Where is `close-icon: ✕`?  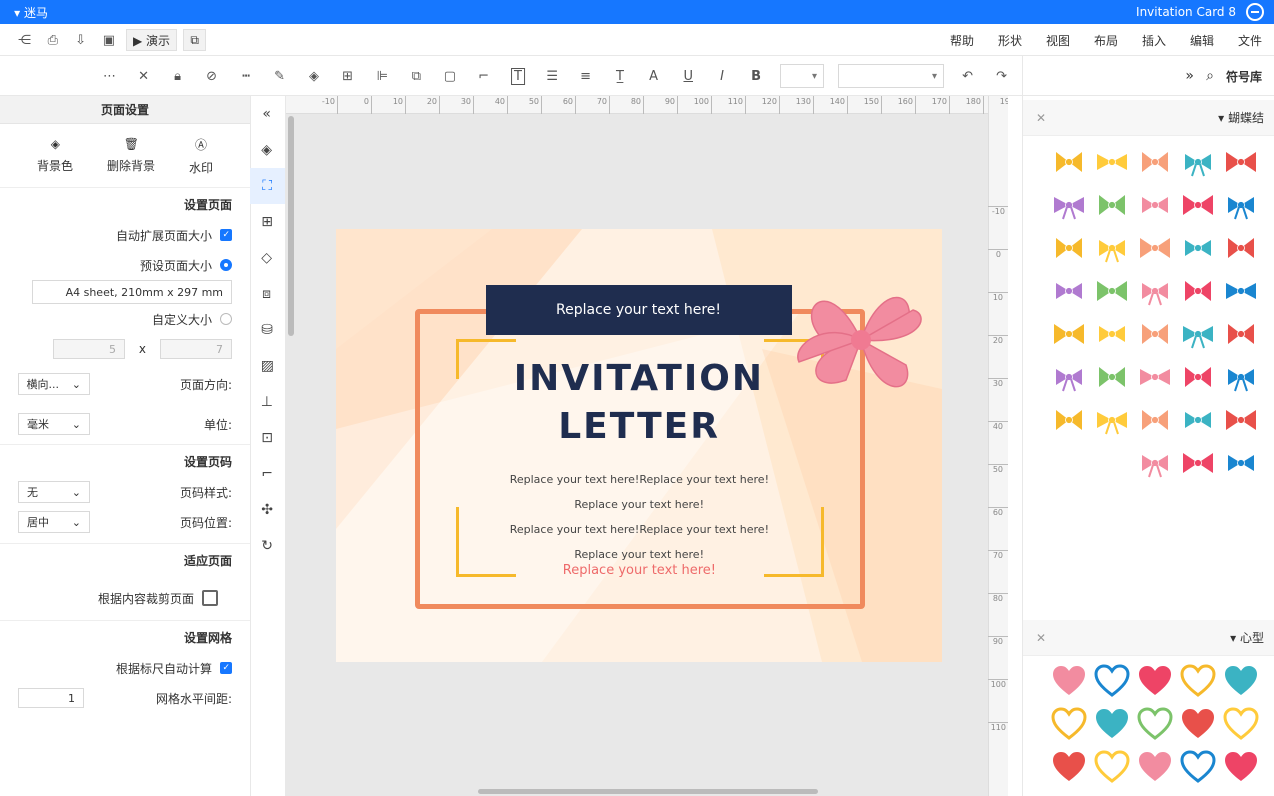
close-icon: ✕ is located at coordinates (1041, 638).